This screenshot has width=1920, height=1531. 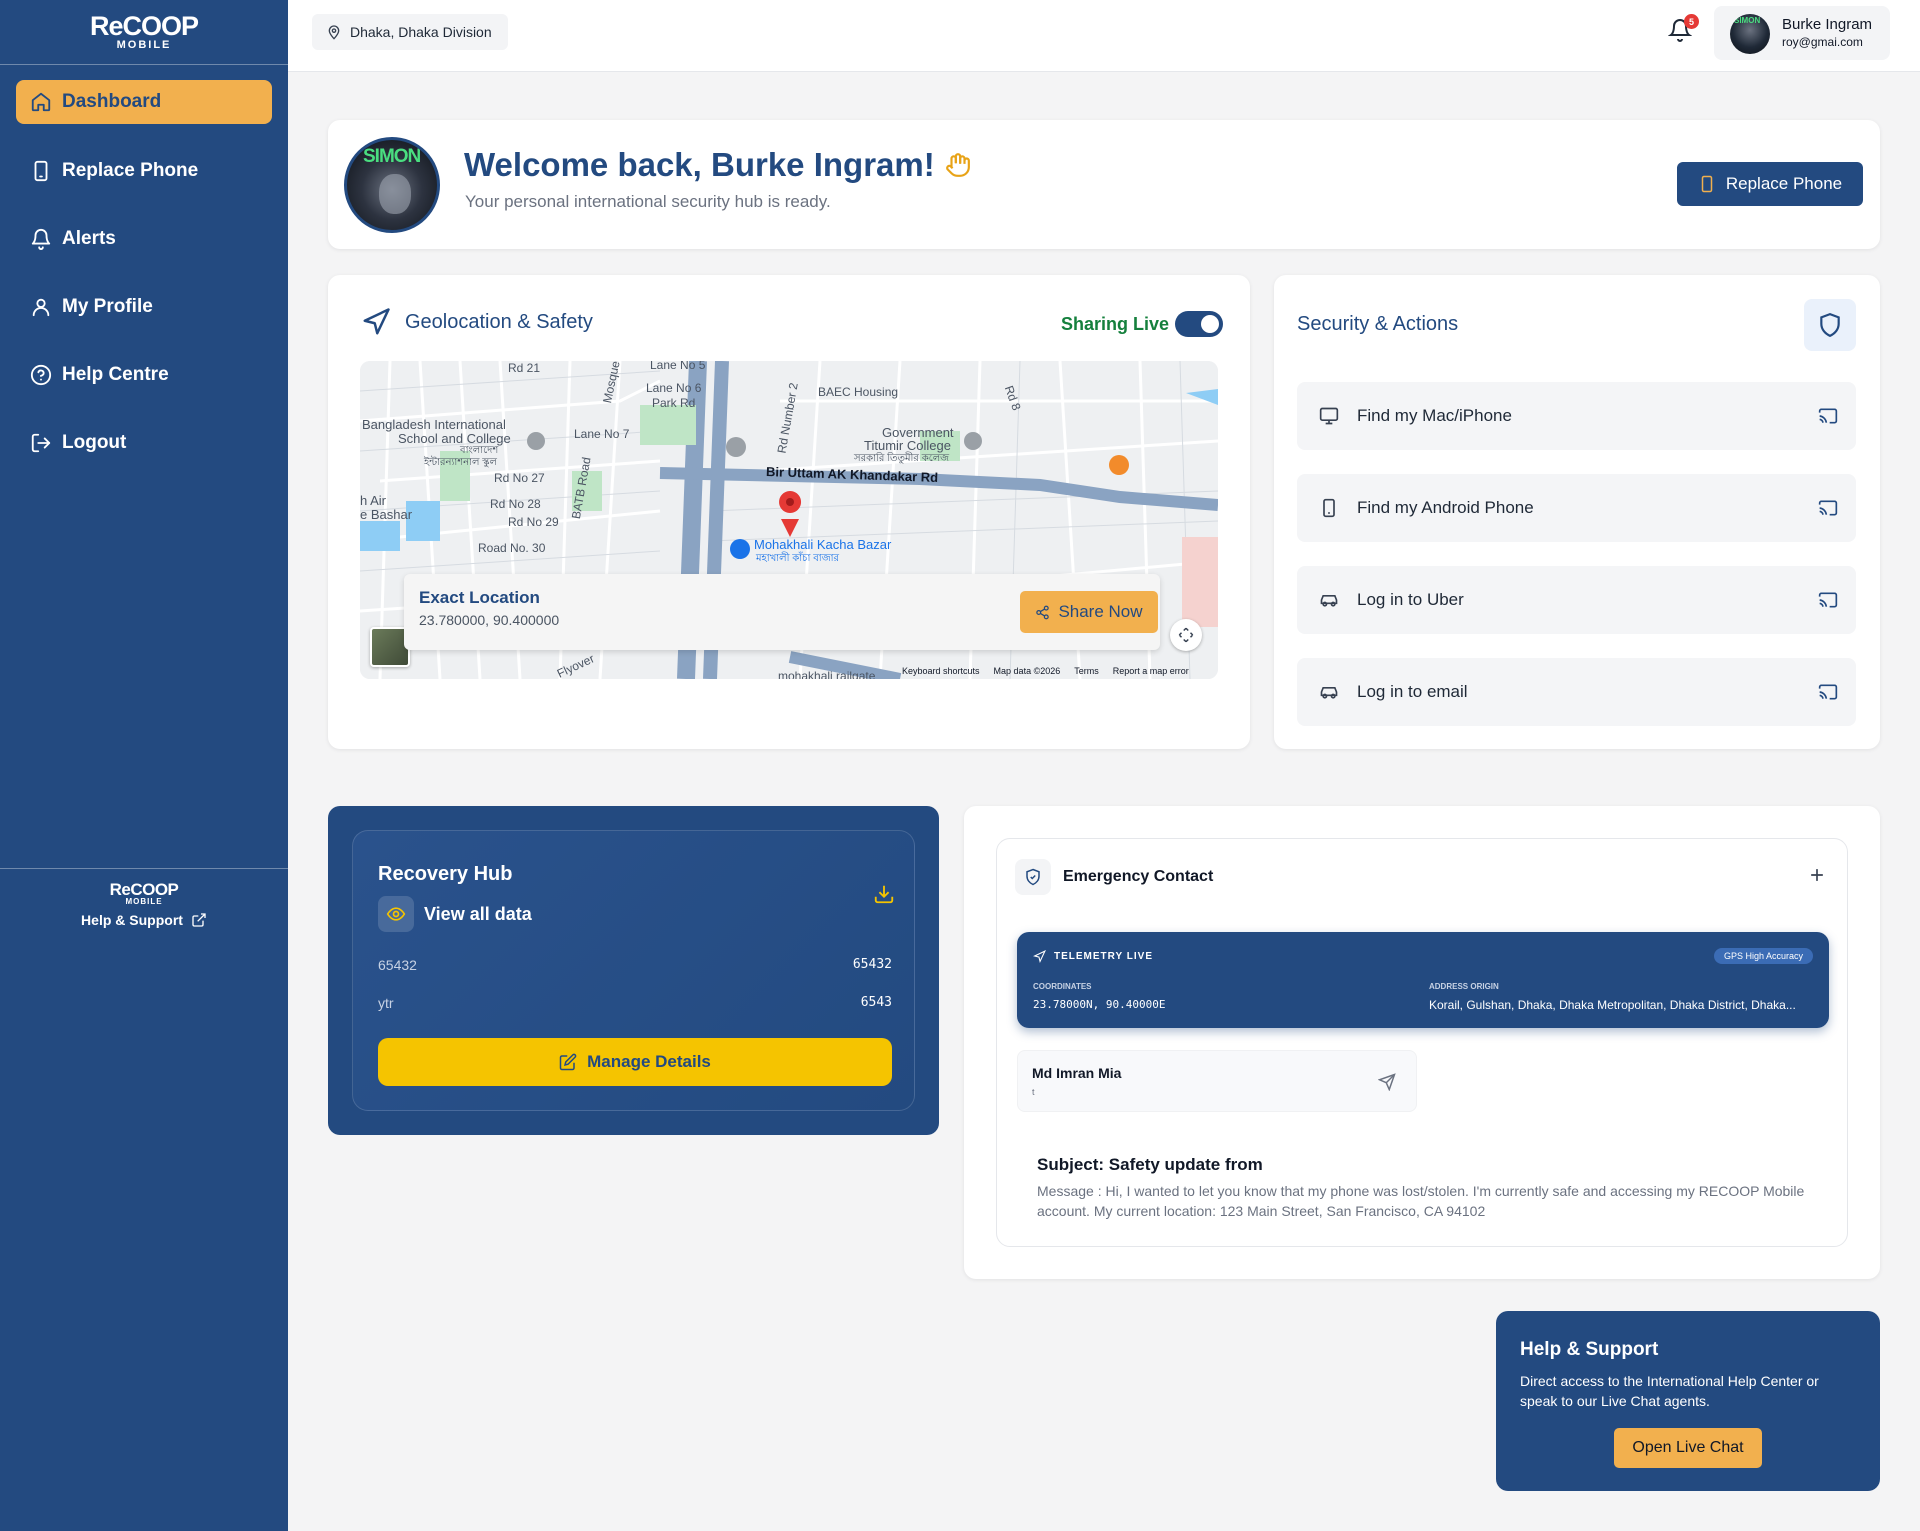 I want to click on open-live-chat-button: Open Live Chat, so click(x=1688, y=1448).